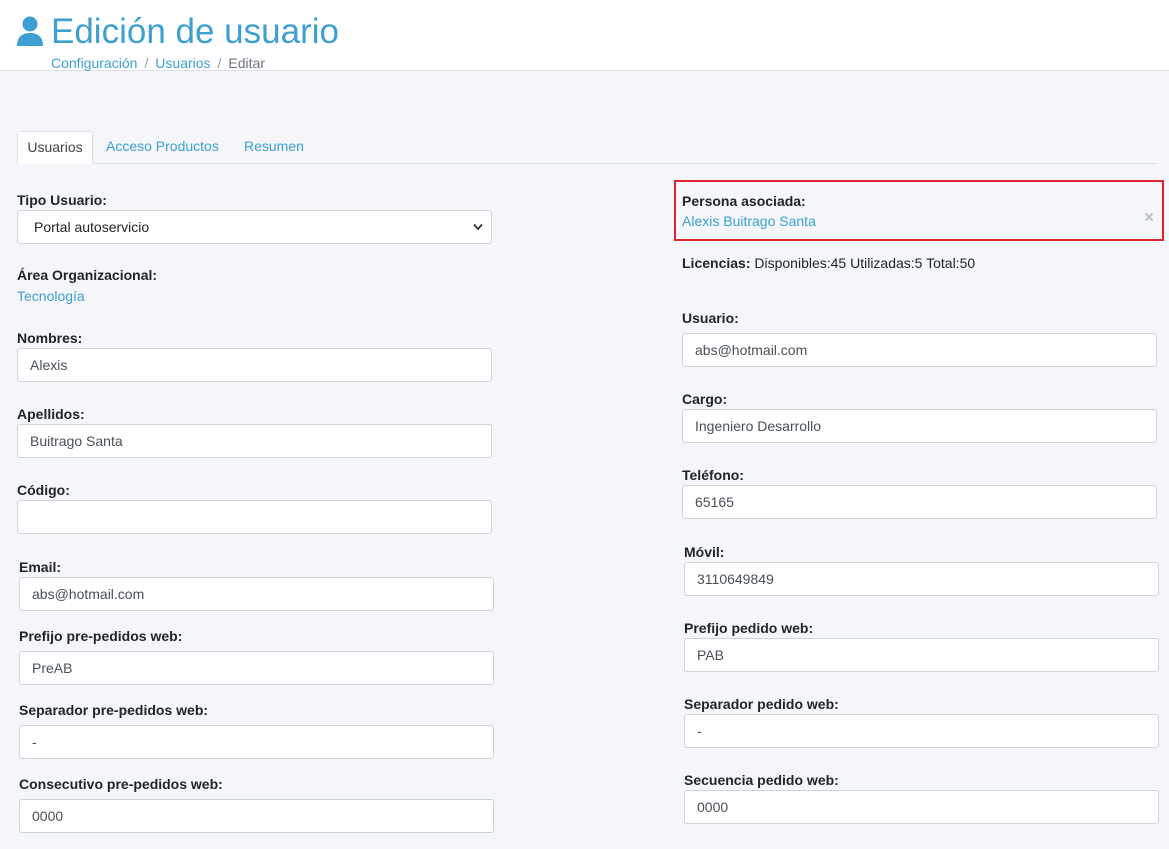  What do you see at coordinates (162, 147) in the screenshot?
I see `tab-acceso-productos: Acceso Productos` at bounding box center [162, 147].